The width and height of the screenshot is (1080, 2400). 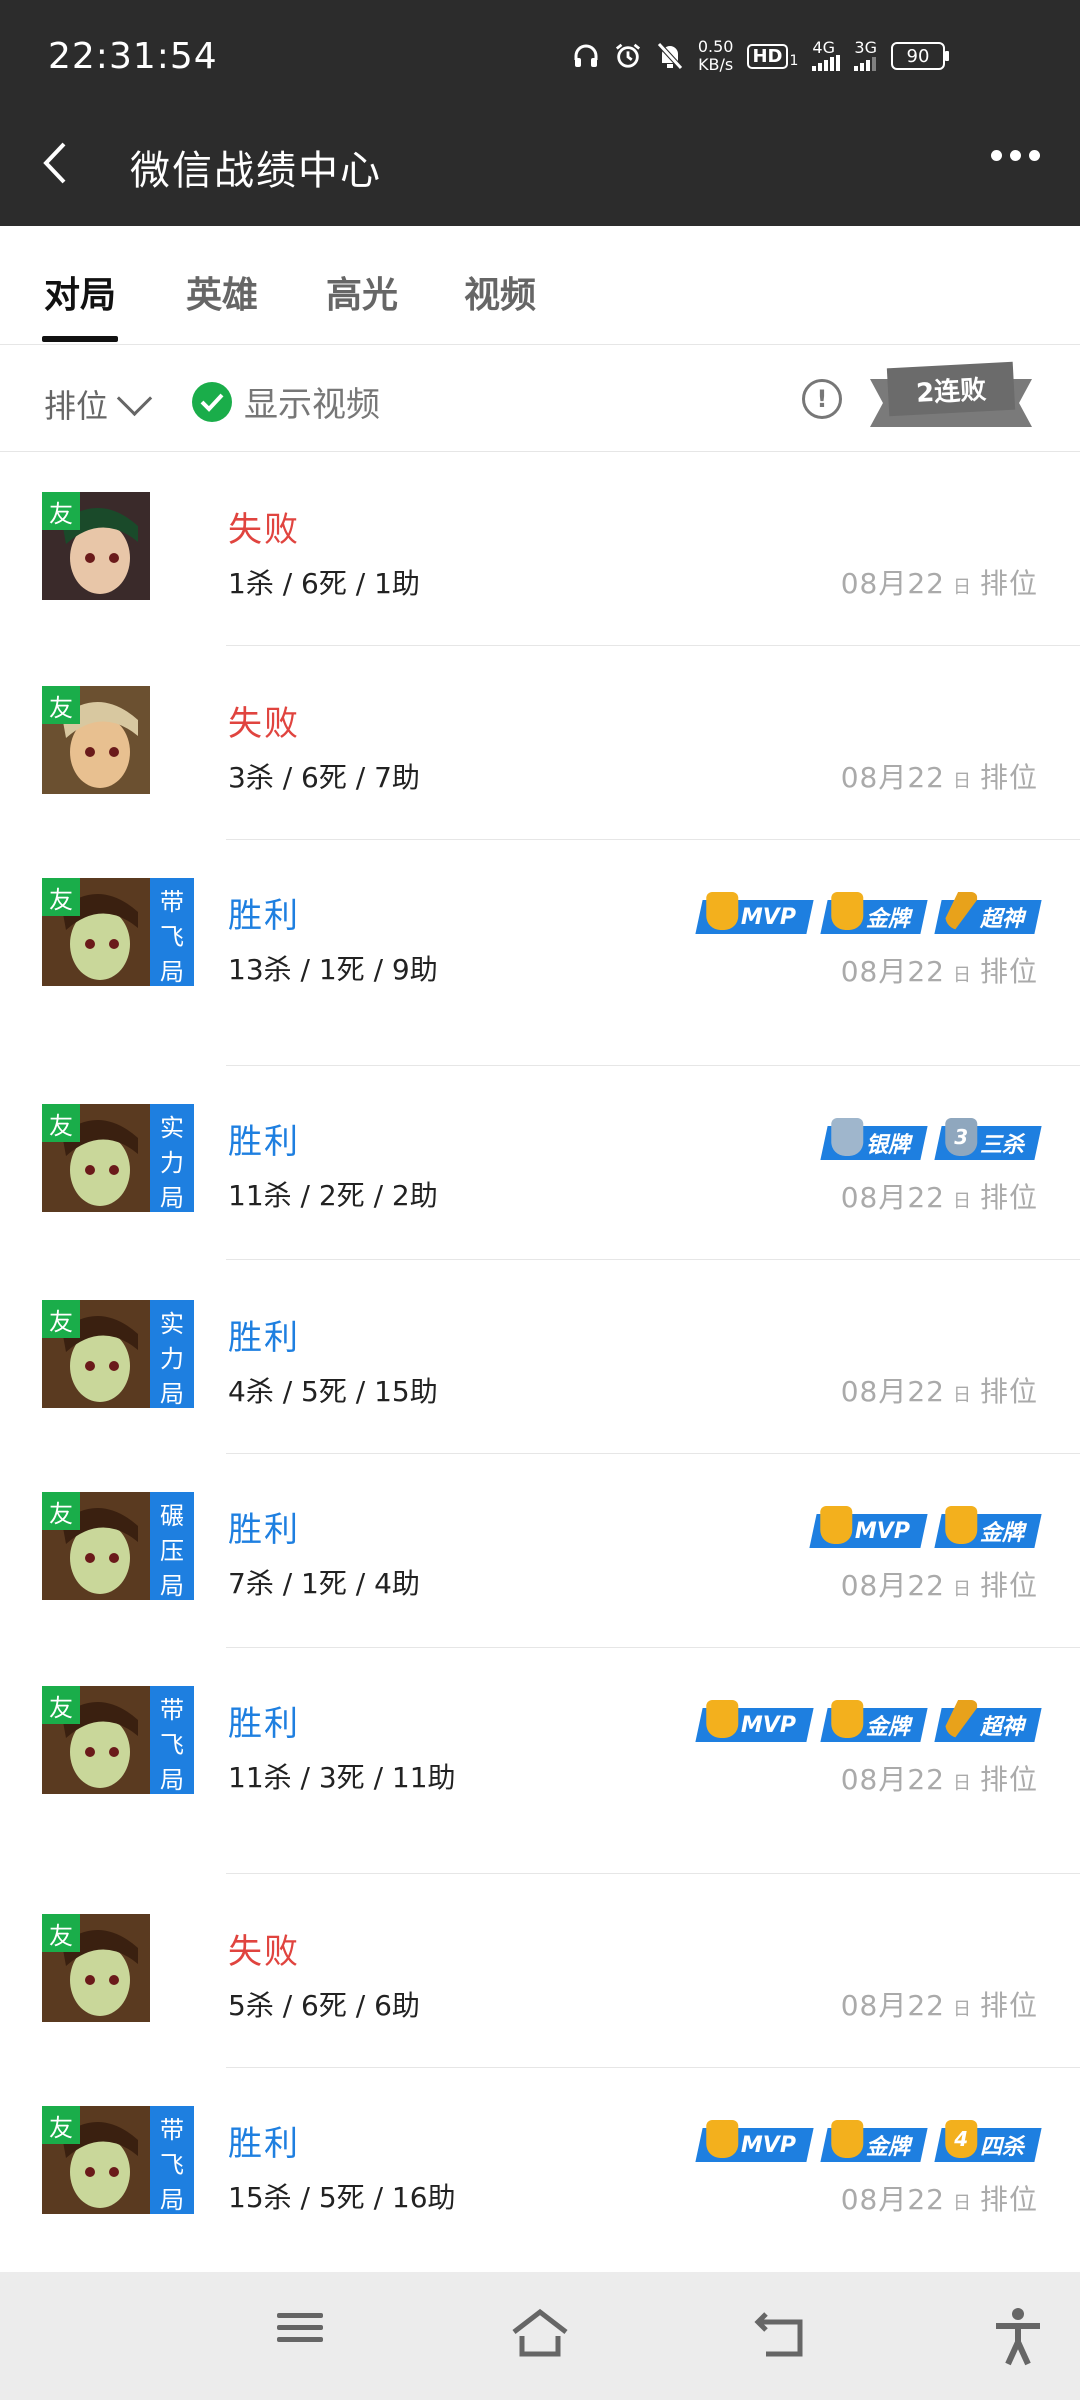 What do you see at coordinates (333, 1195) in the screenshot?
I see `kda-stats: 11杀 / 2死 / 2助` at bounding box center [333, 1195].